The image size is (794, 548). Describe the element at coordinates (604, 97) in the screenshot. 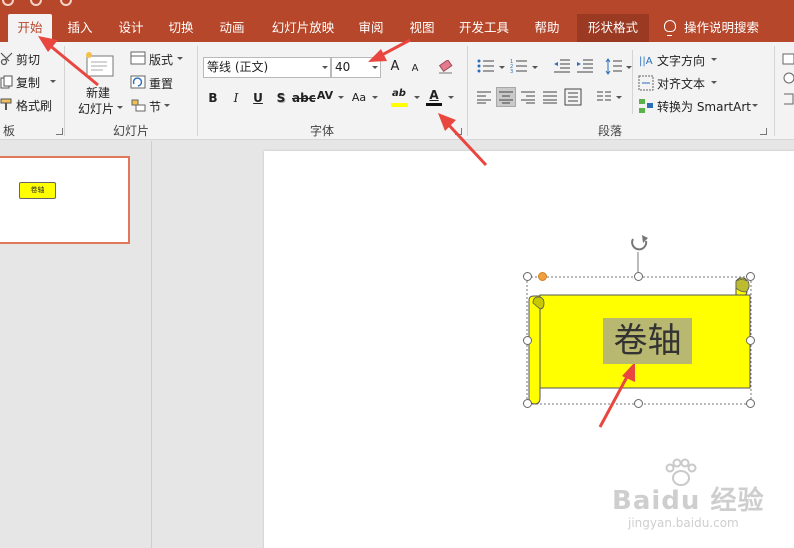

I see `columns-icon` at that location.